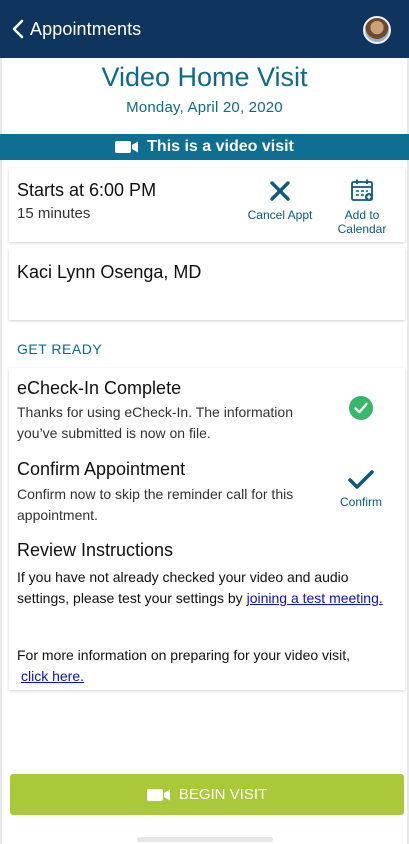 This screenshot has width=409, height=844. What do you see at coordinates (362, 215) in the screenshot?
I see `add-calendar-label-1: Add to` at bounding box center [362, 215].